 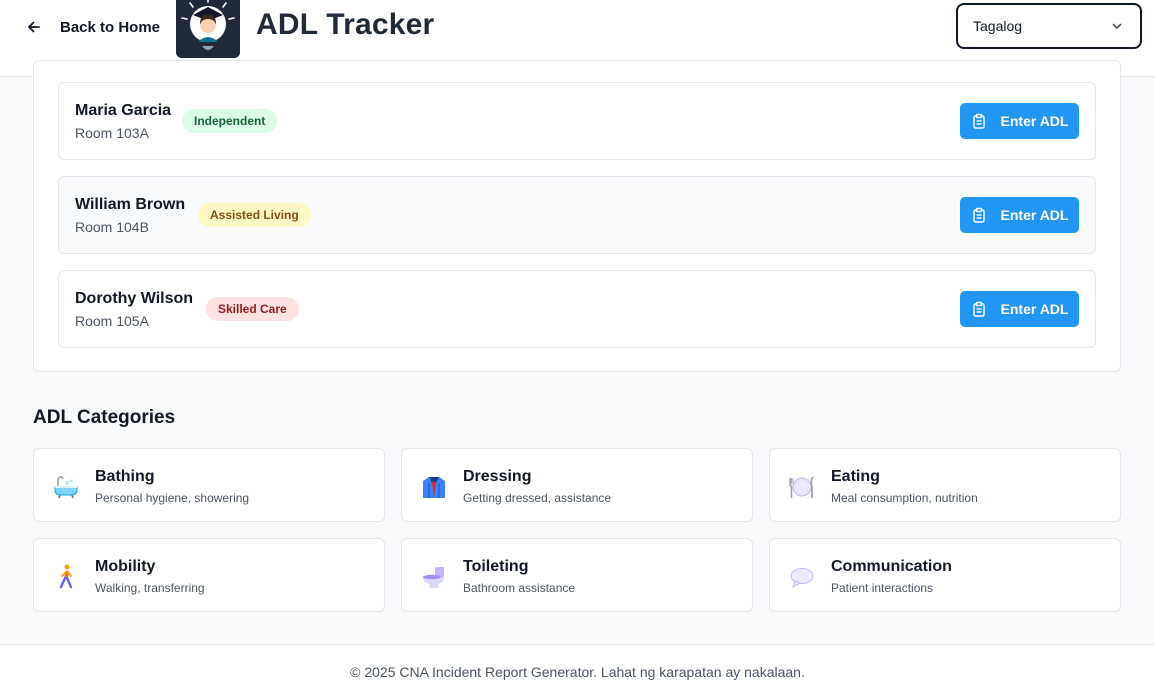 I want to click on category-card-dressing: Dressing Getting dressed, assistance, so click(x=577, y=485).